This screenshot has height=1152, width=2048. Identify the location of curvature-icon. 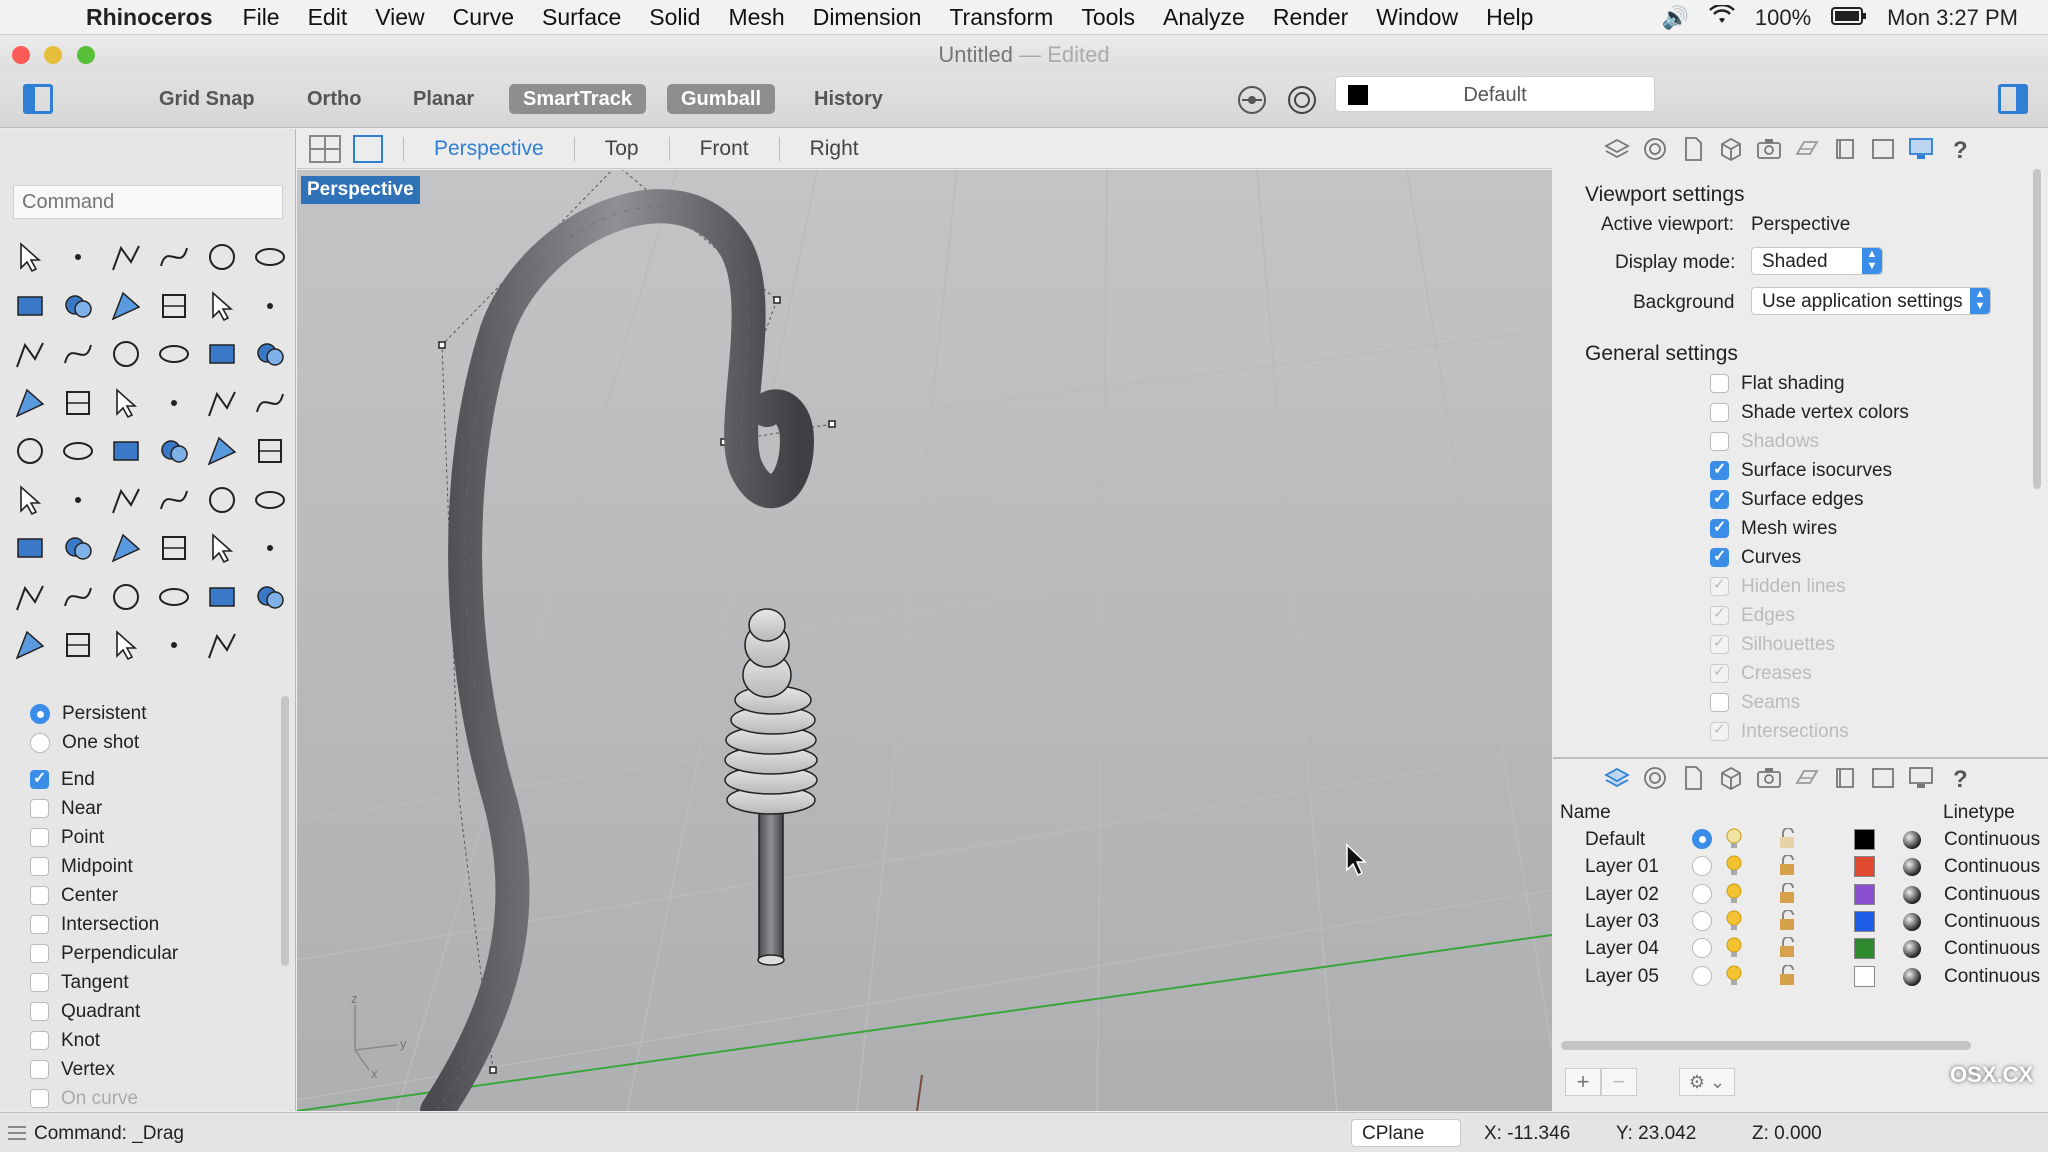
(270, 500).